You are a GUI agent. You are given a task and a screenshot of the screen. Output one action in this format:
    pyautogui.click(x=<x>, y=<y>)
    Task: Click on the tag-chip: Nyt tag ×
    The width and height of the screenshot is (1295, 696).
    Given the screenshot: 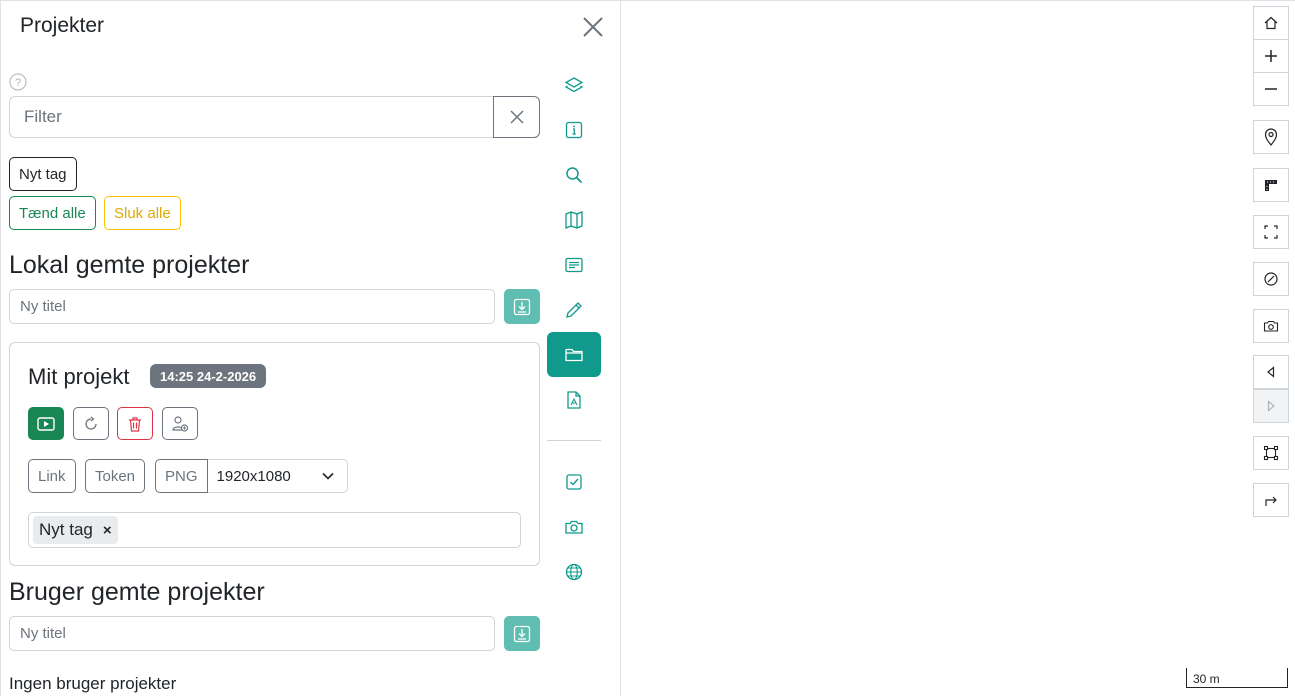 What is the action you would take?
    pyautogui.click(x=75, y=530)
    